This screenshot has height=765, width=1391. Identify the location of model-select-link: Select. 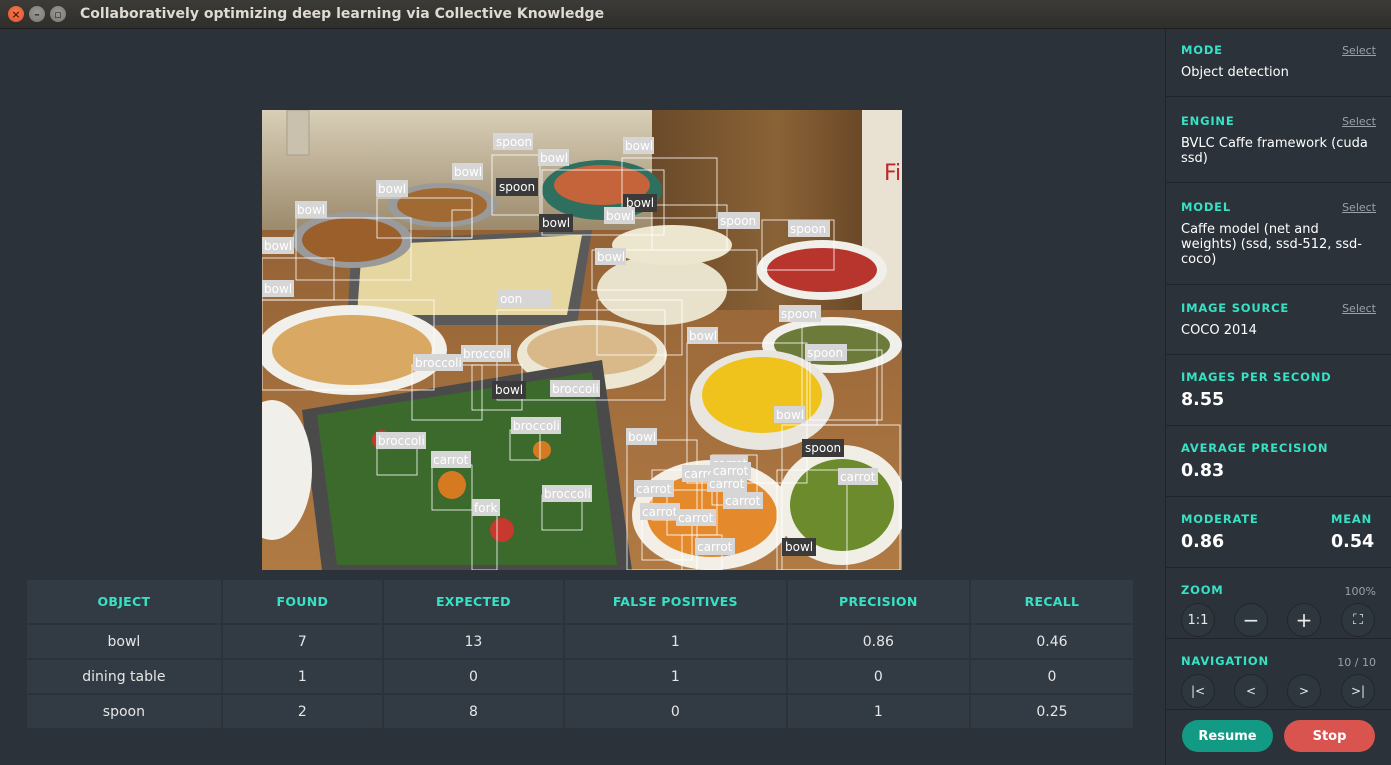
(1359, 207).